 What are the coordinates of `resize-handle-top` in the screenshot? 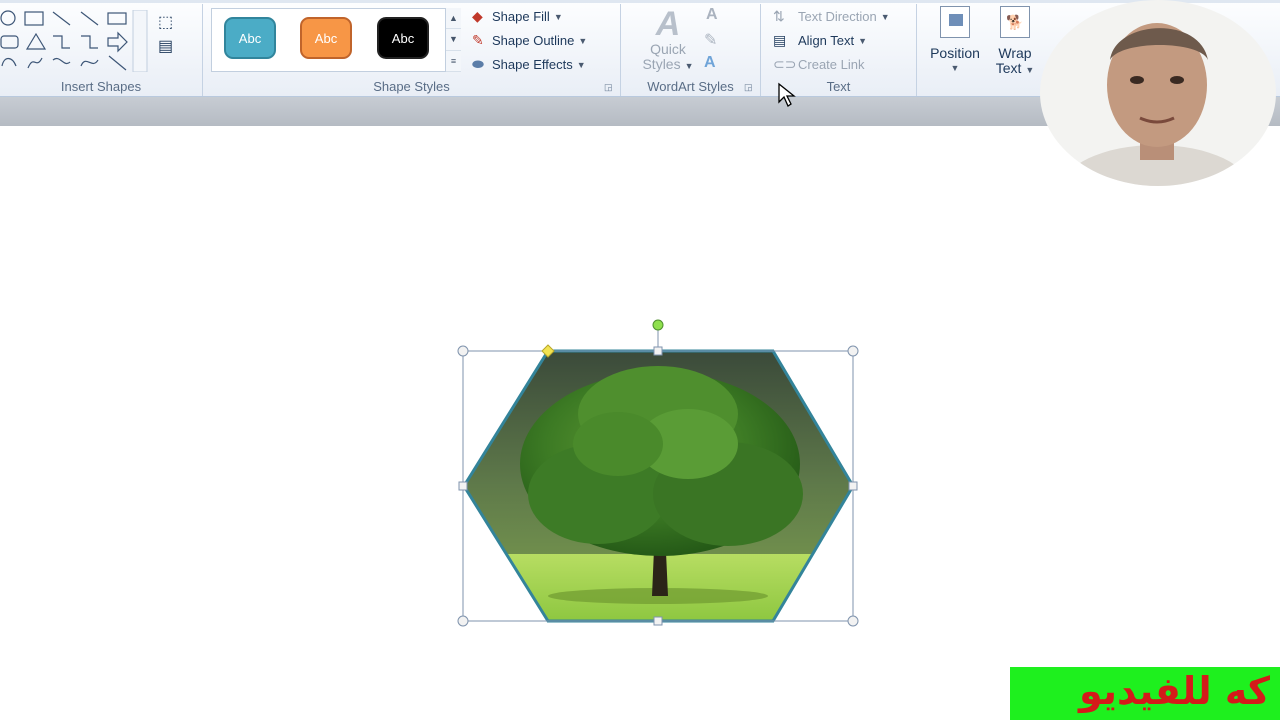 It's located at (658, 351).